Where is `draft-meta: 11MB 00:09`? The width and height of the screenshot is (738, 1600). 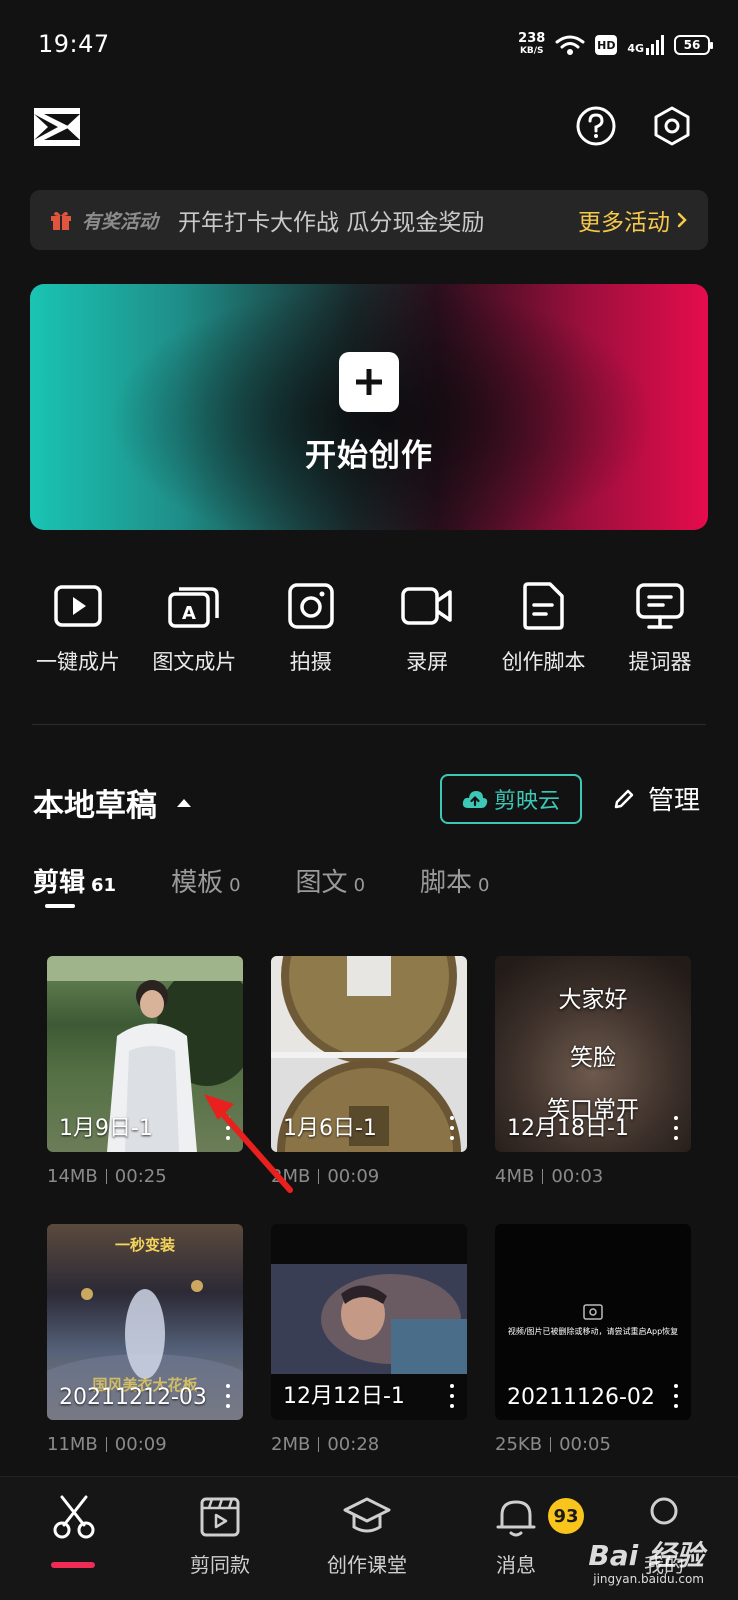
draft-meta: 11MB 00:09 is located at coordinates (145, 1444).